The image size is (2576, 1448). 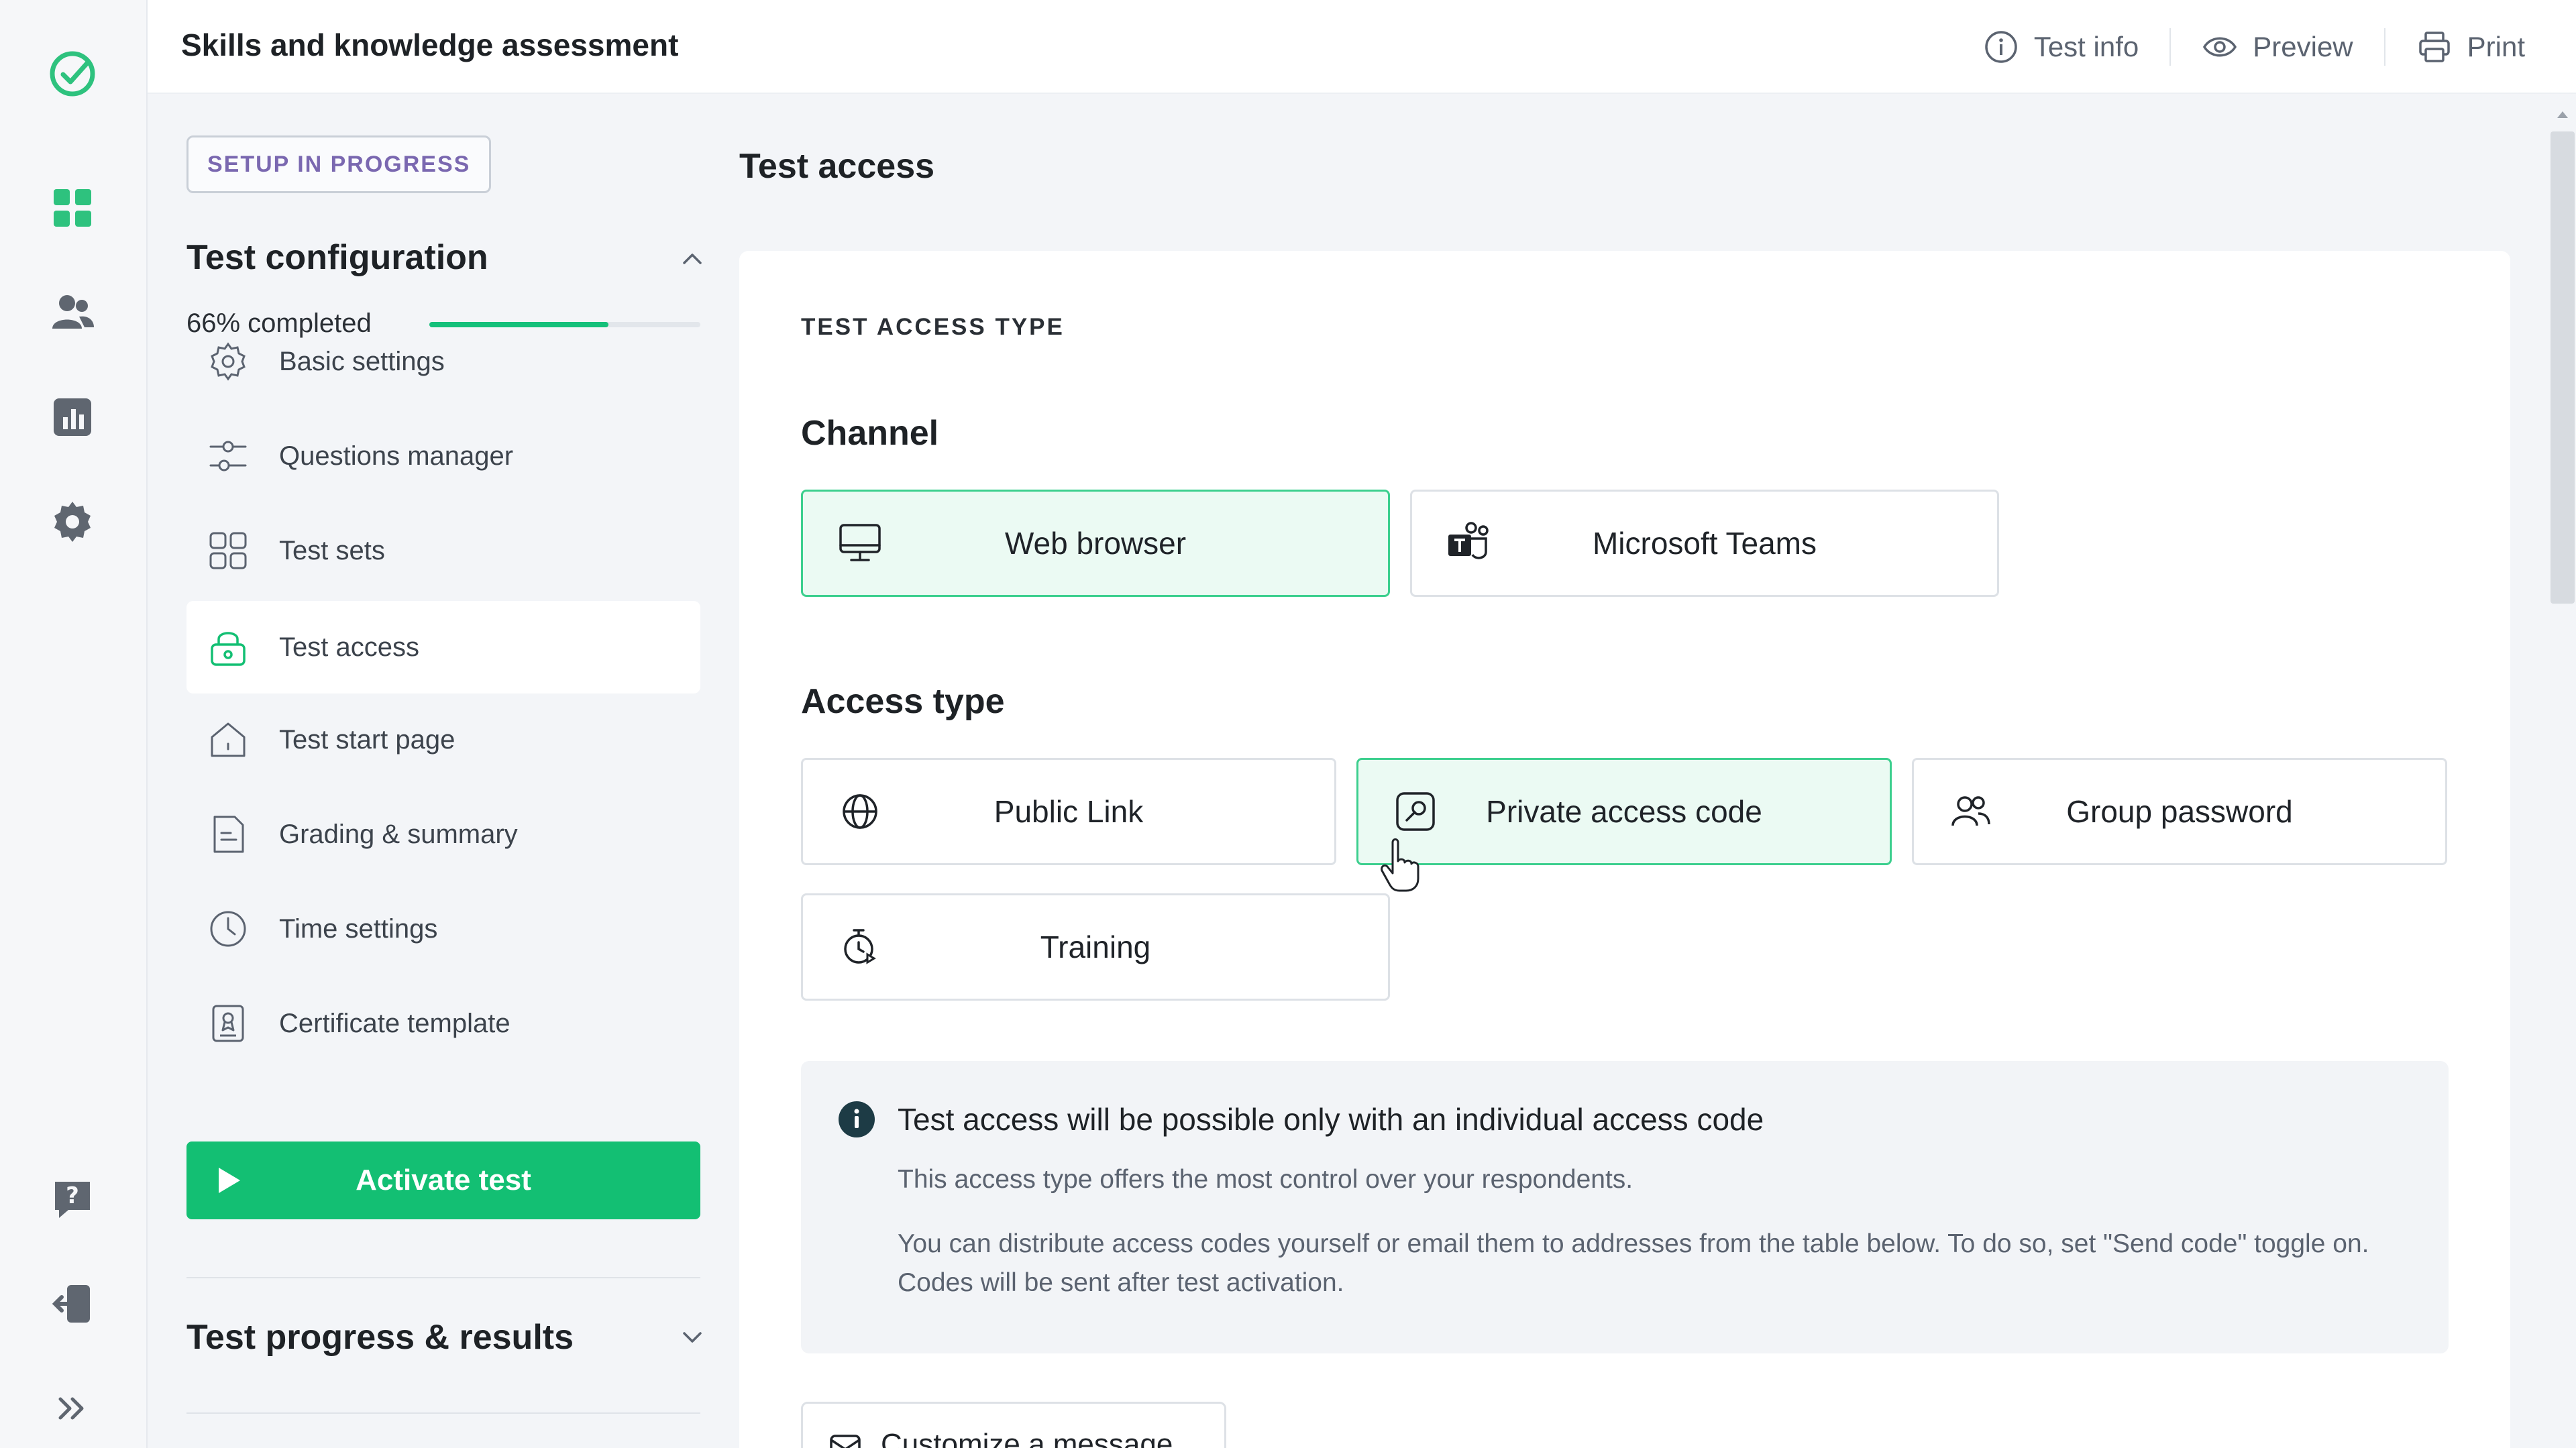 What do you see at coordinates (228, 649) in the screenshot?
I see `lock-icon` at bounding box center [228, 649].